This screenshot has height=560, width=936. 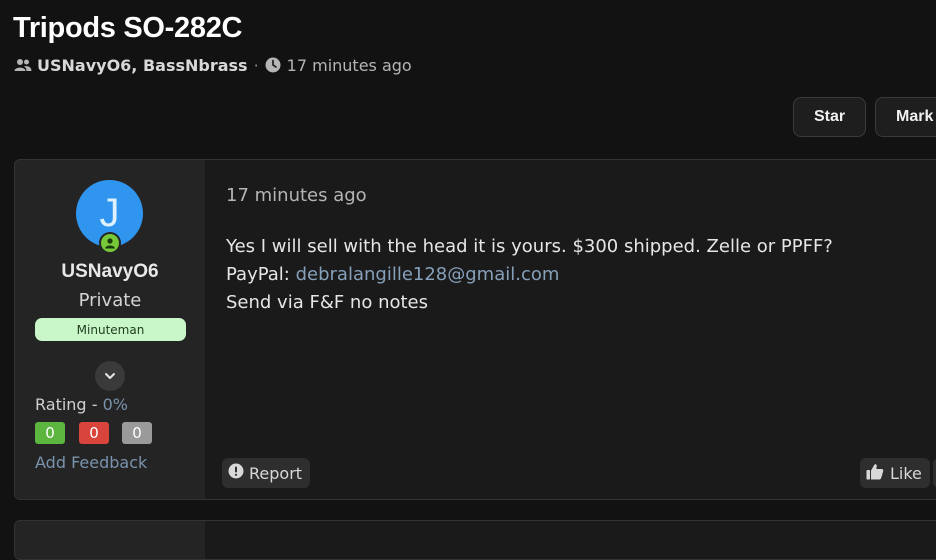 What do you see at coordinates (94, 433) in the screenshot?
I see `negative-feedback-count: 0` at bounding box center [94, 433].